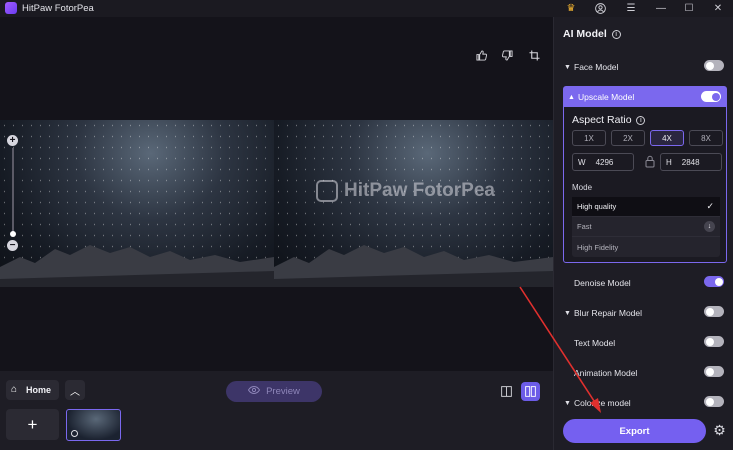 This screenshot has height=450, width=733. What do you see at coordinates (32, 424) in the screenshot?
I see `add-image-button: +` at bounding box center [32, 424].